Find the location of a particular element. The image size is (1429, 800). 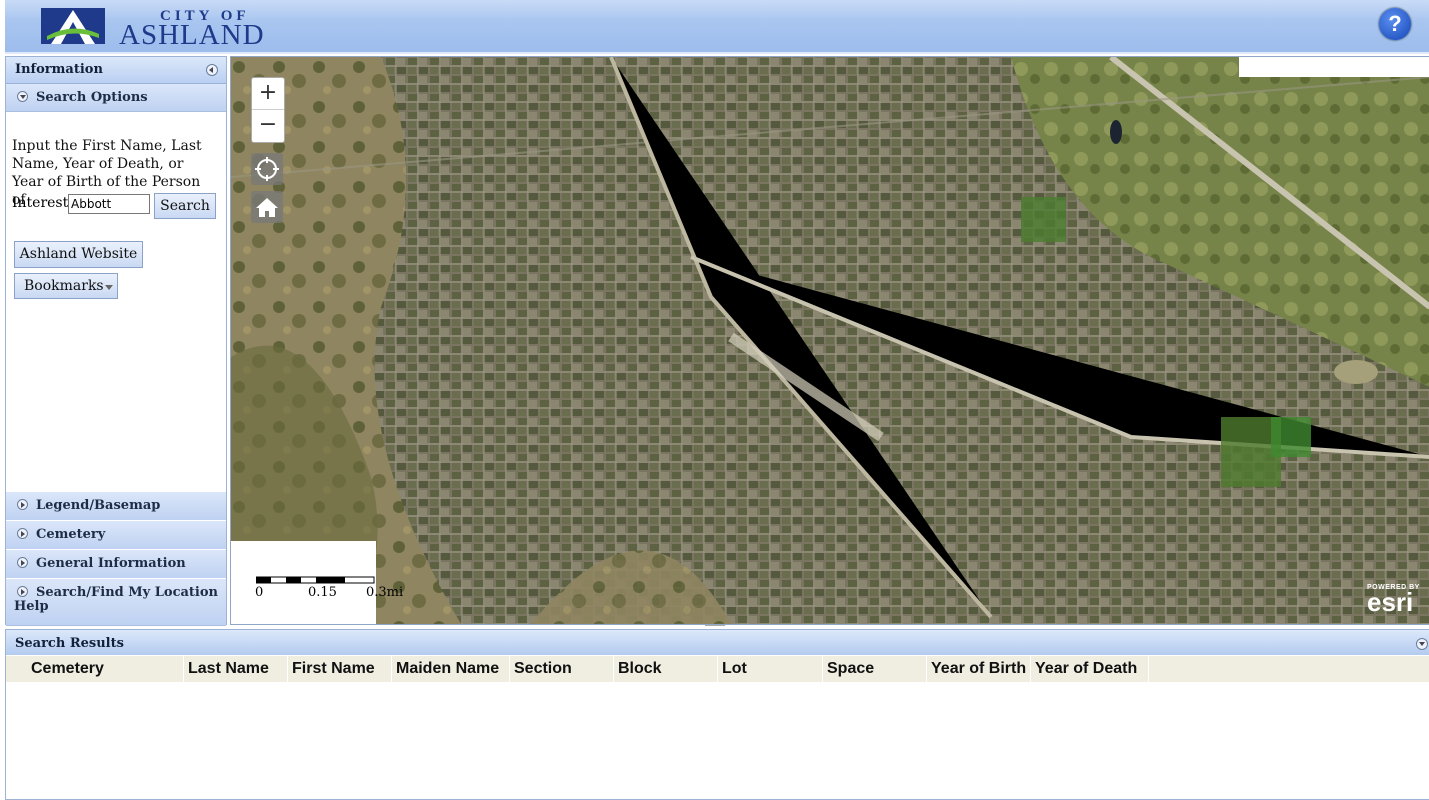

accordion-search-find-location: Search/Find My Location Help is located at coordinates (116, 602).